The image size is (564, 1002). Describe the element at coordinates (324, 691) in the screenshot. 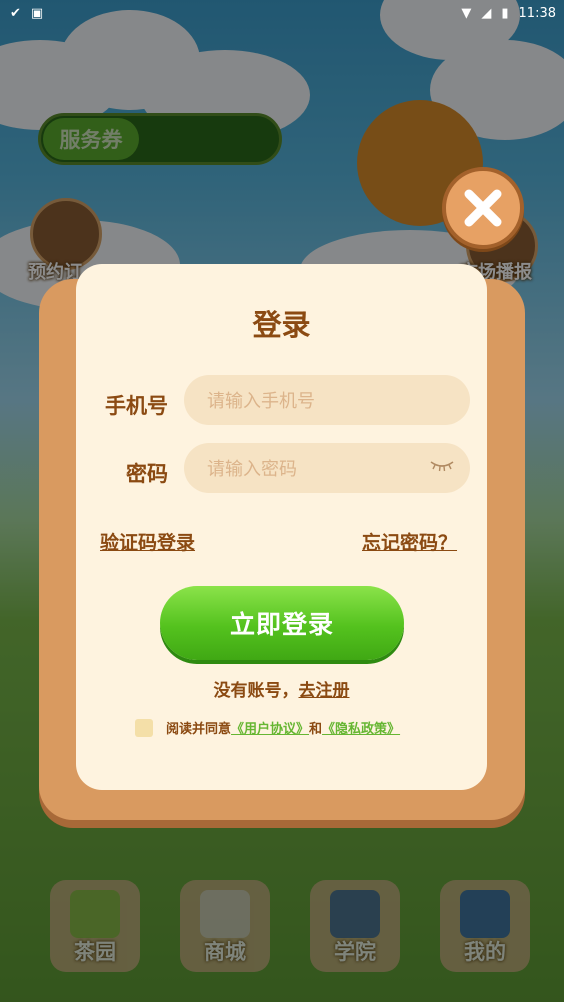

I see `register-link: 去注册` at that location.